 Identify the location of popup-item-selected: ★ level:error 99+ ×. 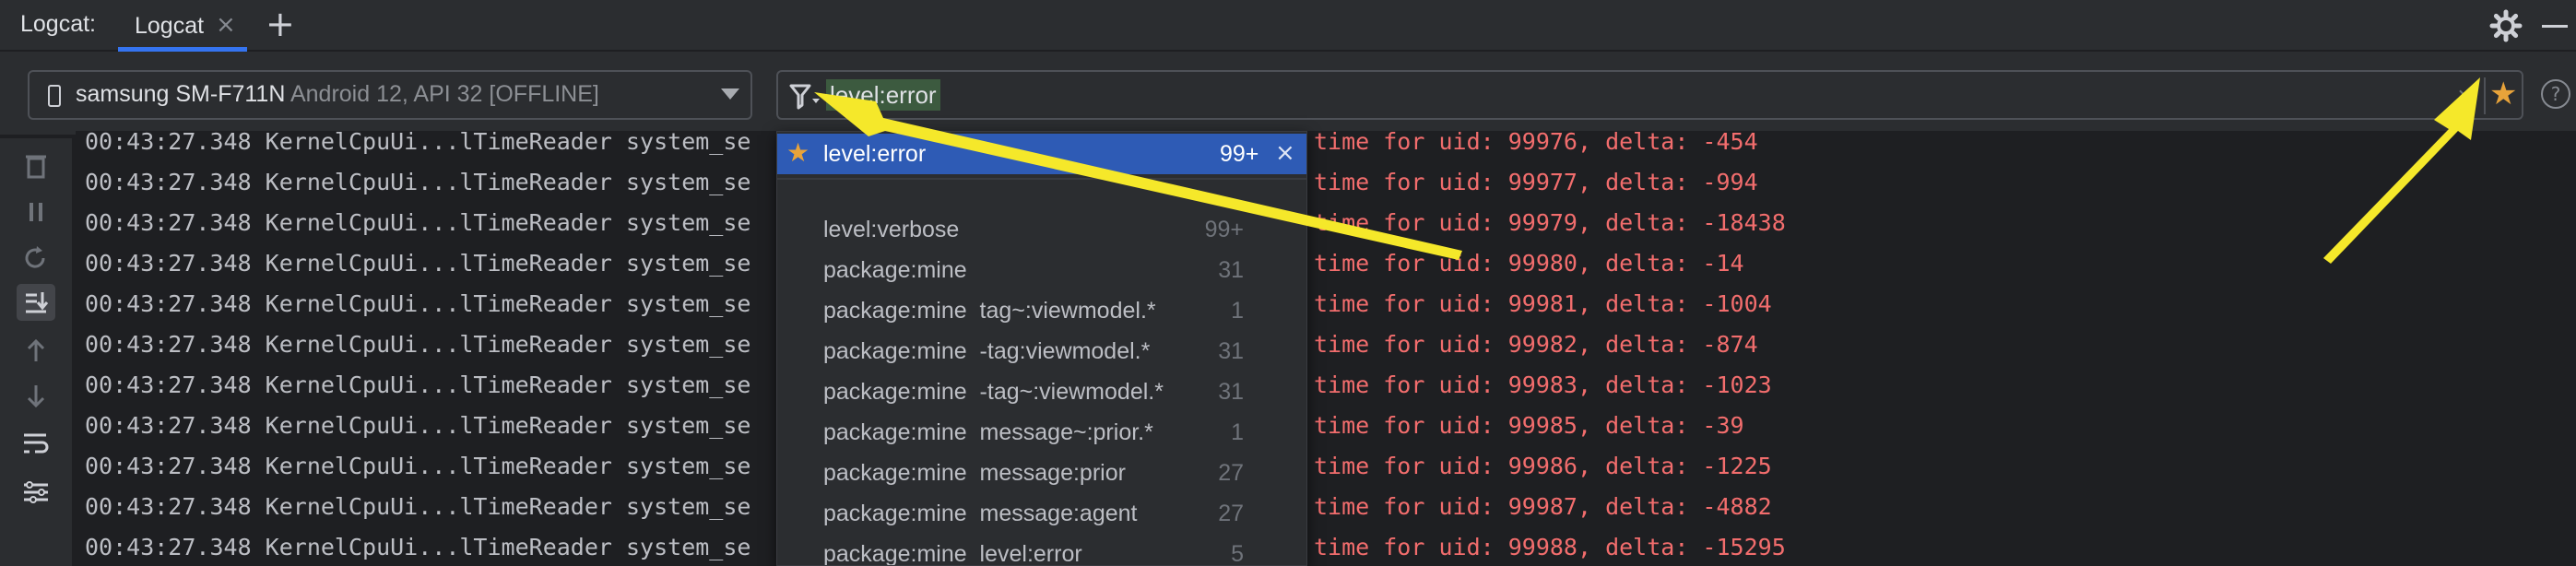
(1041, 154).